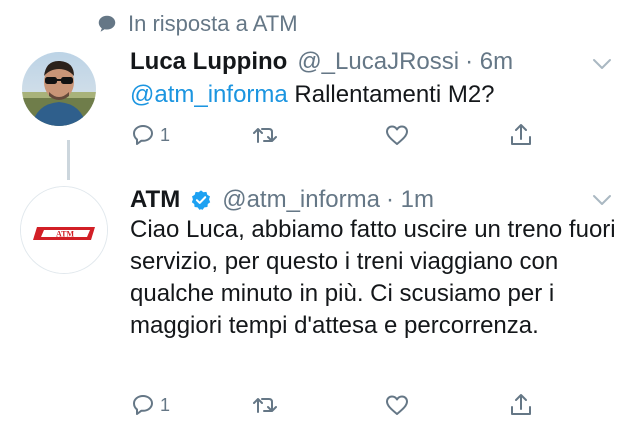  I want to click on mention-link: @atm_informa, so click(209, 94).